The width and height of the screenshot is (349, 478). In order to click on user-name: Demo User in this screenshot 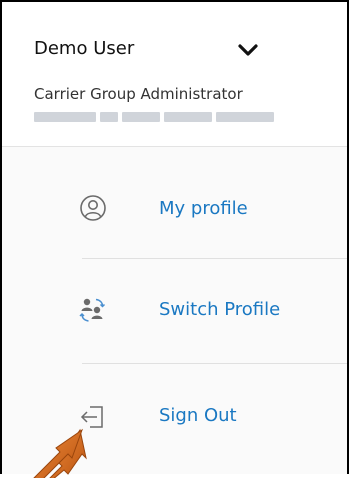, I will do `click(84, 48)`.